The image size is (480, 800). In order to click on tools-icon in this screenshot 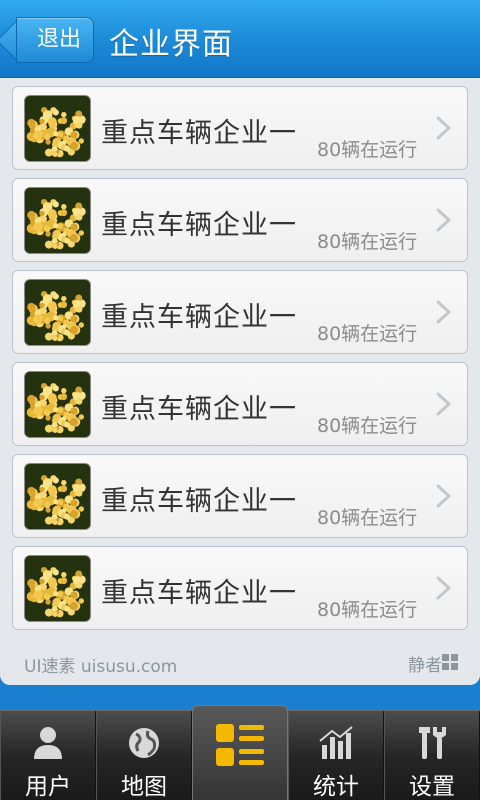, I will do `click(432, 743)`.